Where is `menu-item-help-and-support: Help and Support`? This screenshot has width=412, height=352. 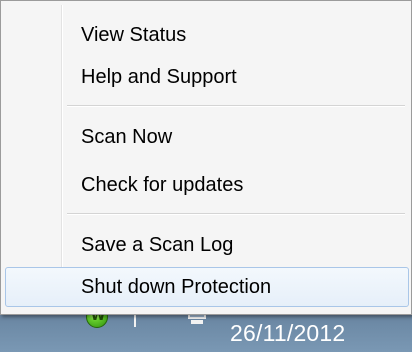
menu-item-help-and-support: Help and Support is located at coordinates (207, 77).